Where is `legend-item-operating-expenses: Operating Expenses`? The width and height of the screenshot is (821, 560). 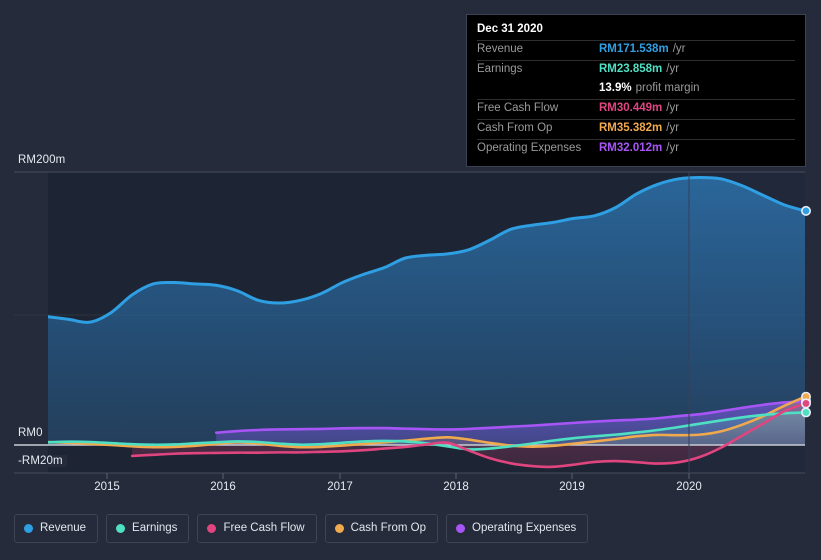
legend-item-operating-expenses: Operating Expenses is located at coordinates (517, 528).